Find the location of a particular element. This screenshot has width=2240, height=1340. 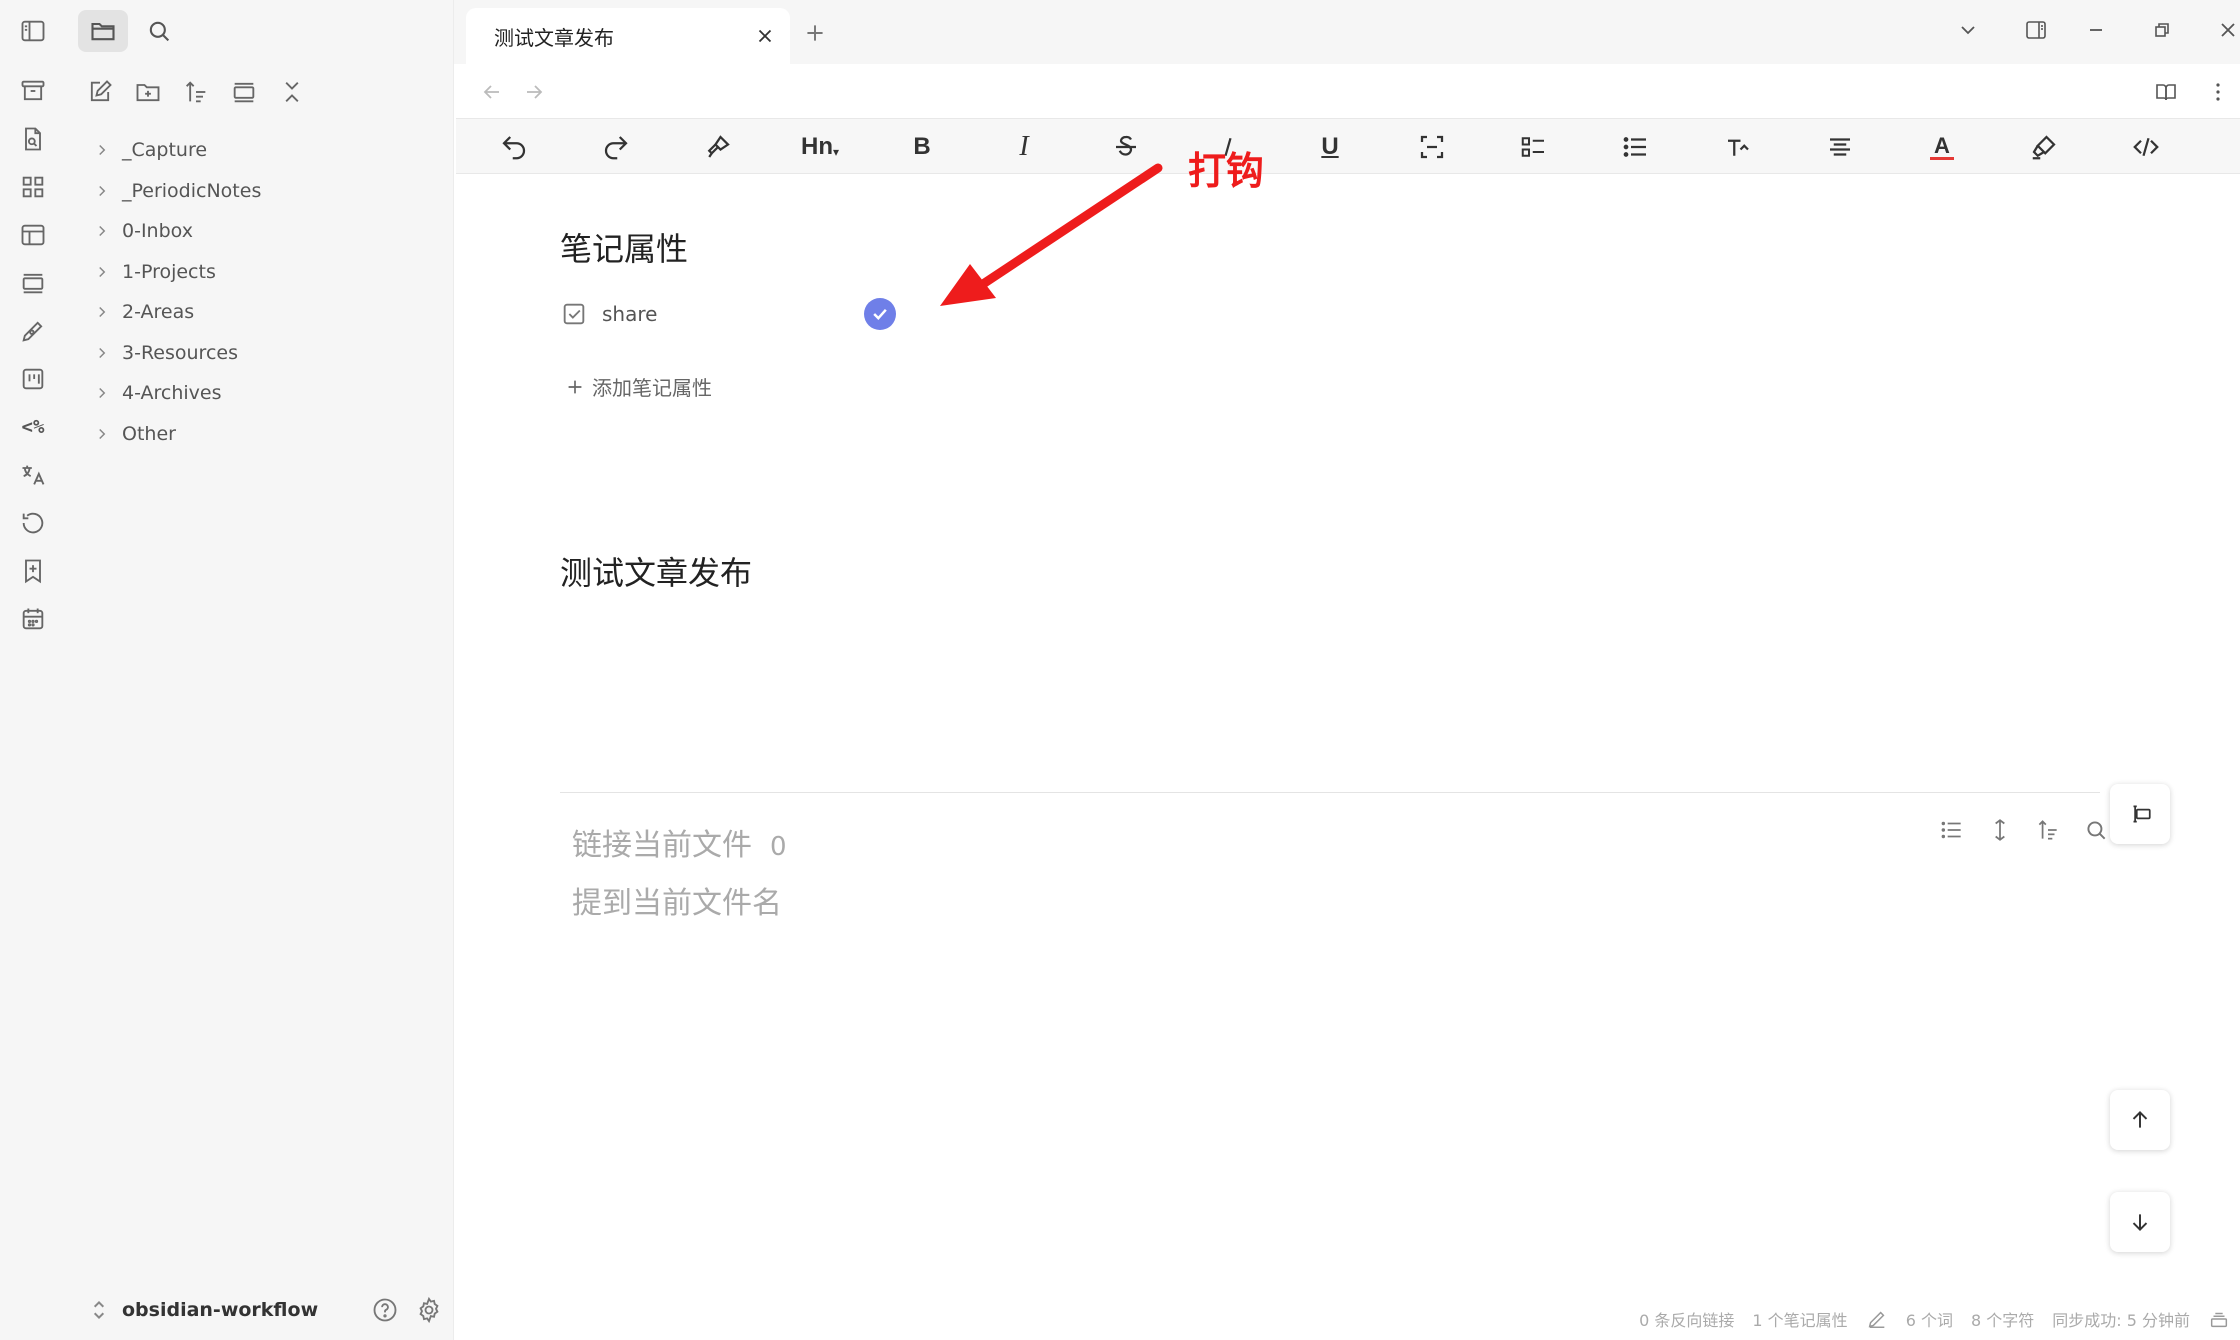

linked-mentions-label: 链接当前文件 is located at coordinates (662, 845).